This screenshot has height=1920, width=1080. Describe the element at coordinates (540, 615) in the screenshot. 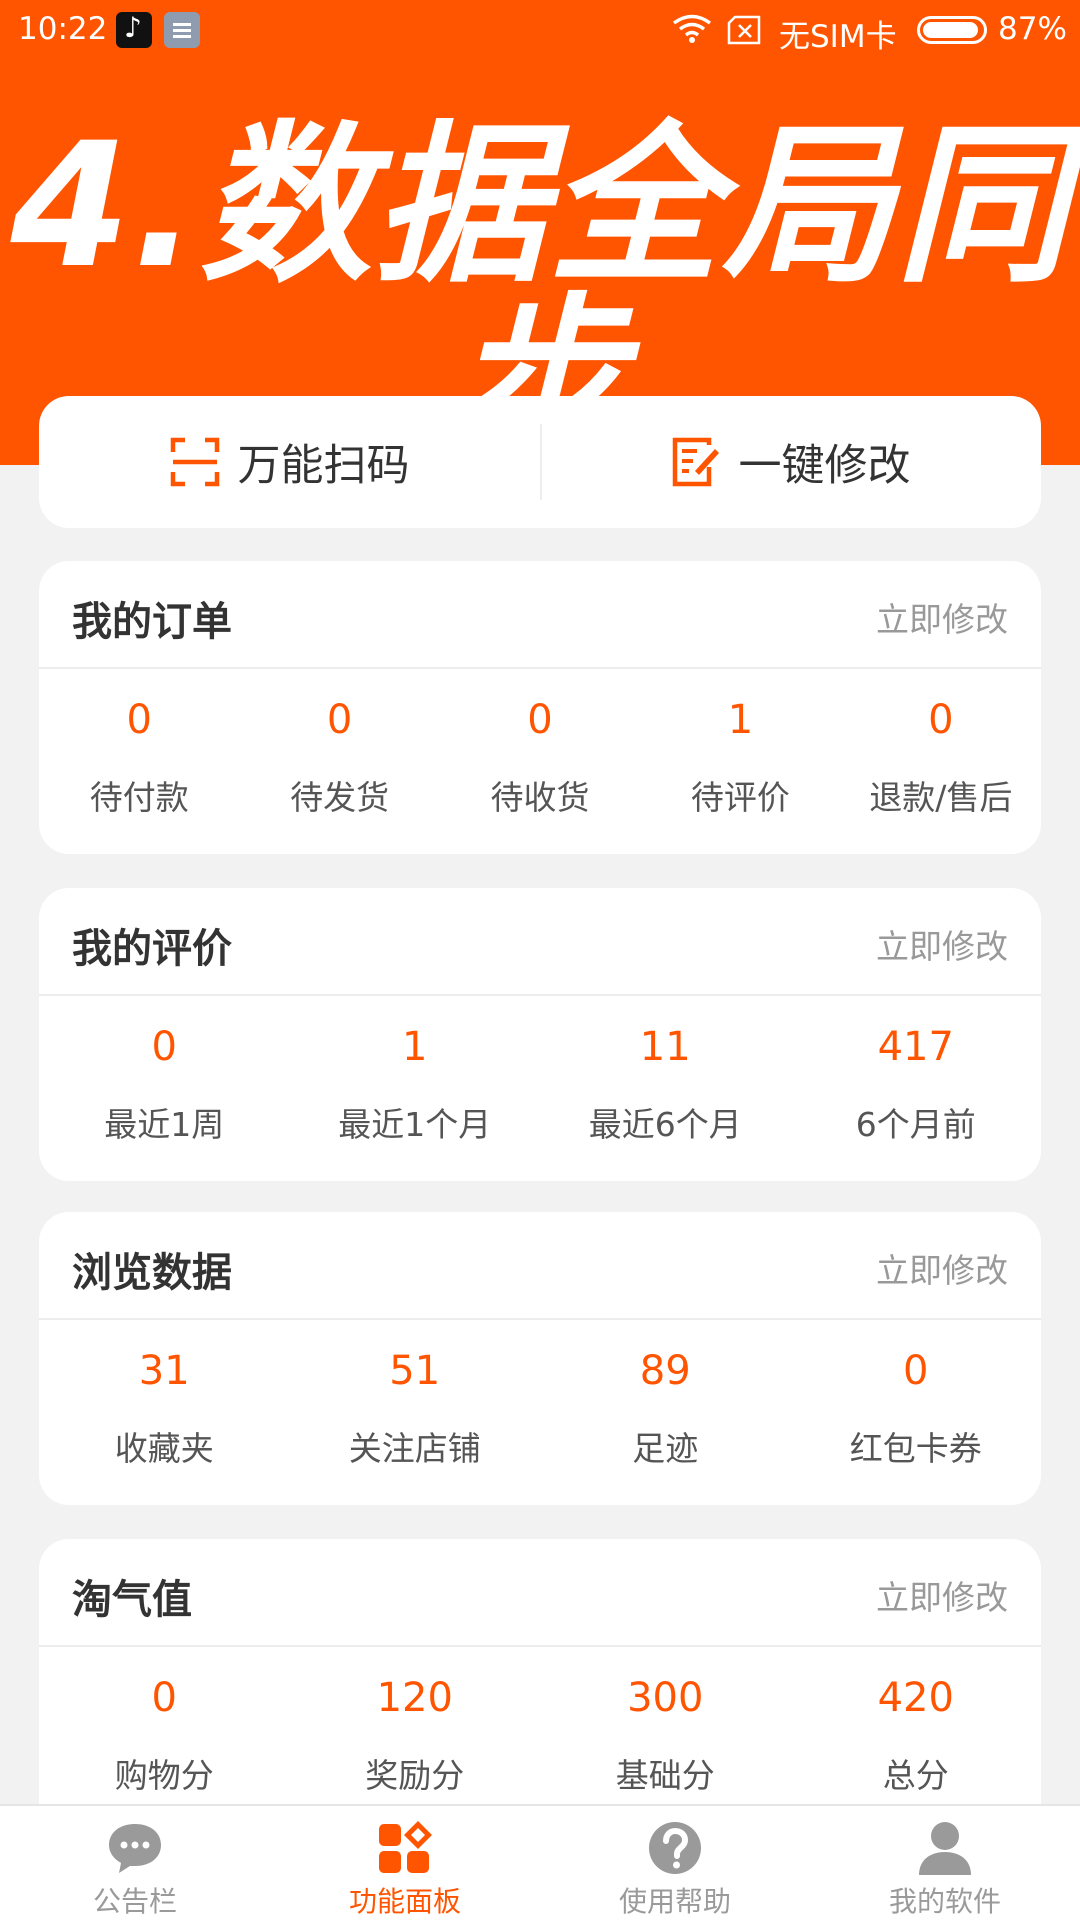

I see `card-header: 我的订单 立即修改` at that location.